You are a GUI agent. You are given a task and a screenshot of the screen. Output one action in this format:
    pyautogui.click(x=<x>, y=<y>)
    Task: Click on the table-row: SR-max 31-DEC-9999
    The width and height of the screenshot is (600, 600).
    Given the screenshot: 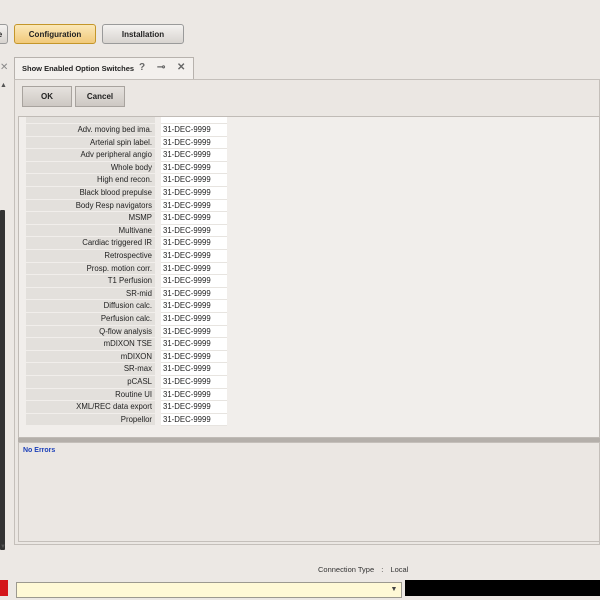 What is the action you would take?
    pyautogui.click(x=126, y=369)
    